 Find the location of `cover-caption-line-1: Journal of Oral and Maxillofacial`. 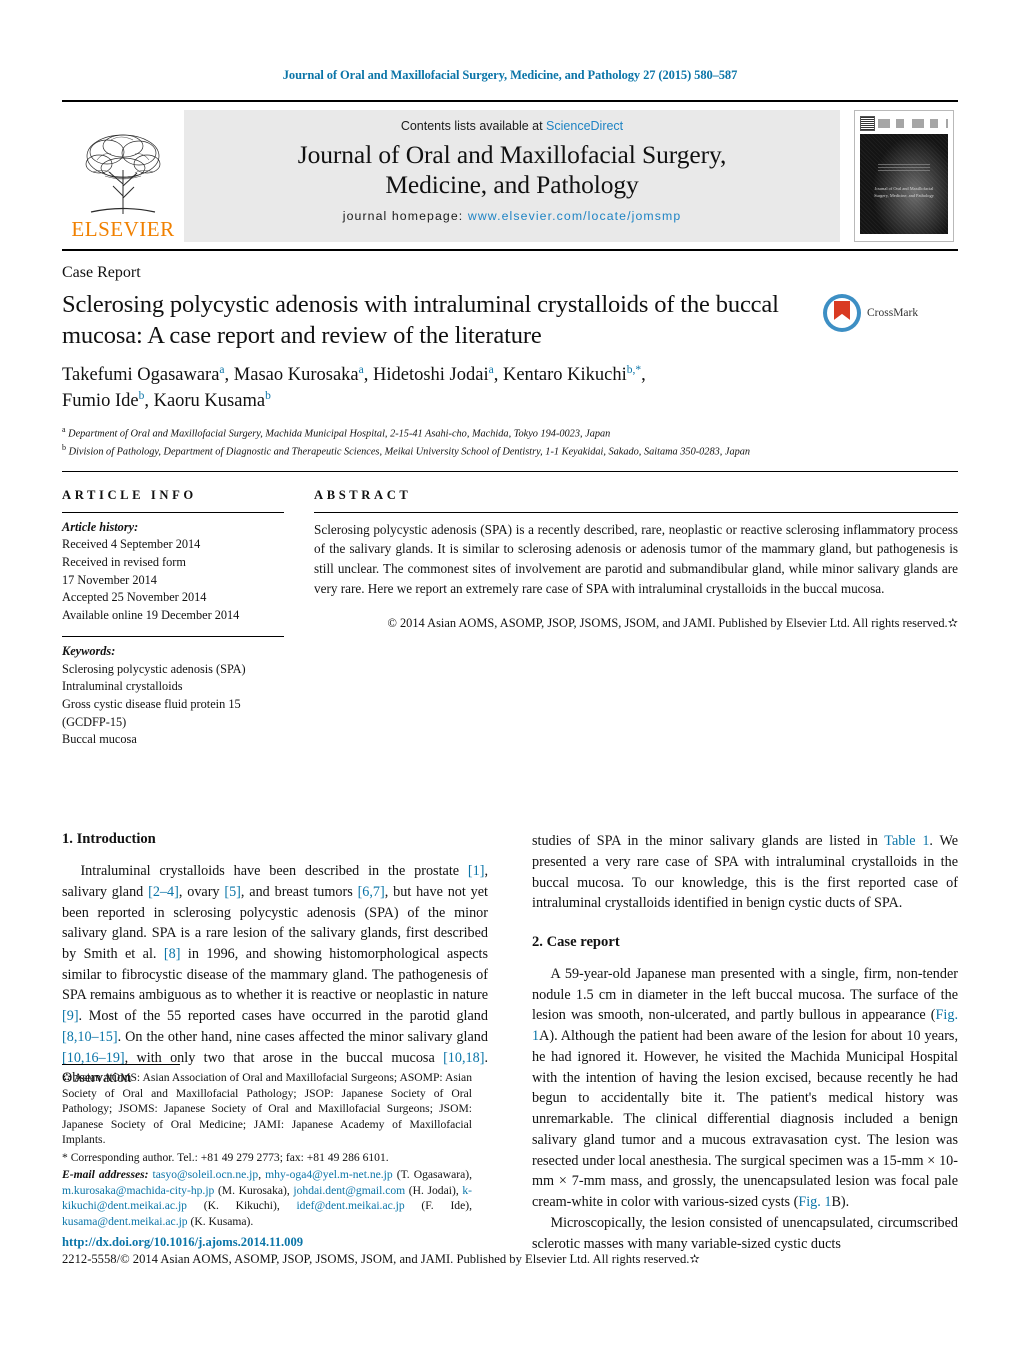

cover-caption-line-1: Journal of Oral and Maxillofacial is located at coordinates (904, 188).